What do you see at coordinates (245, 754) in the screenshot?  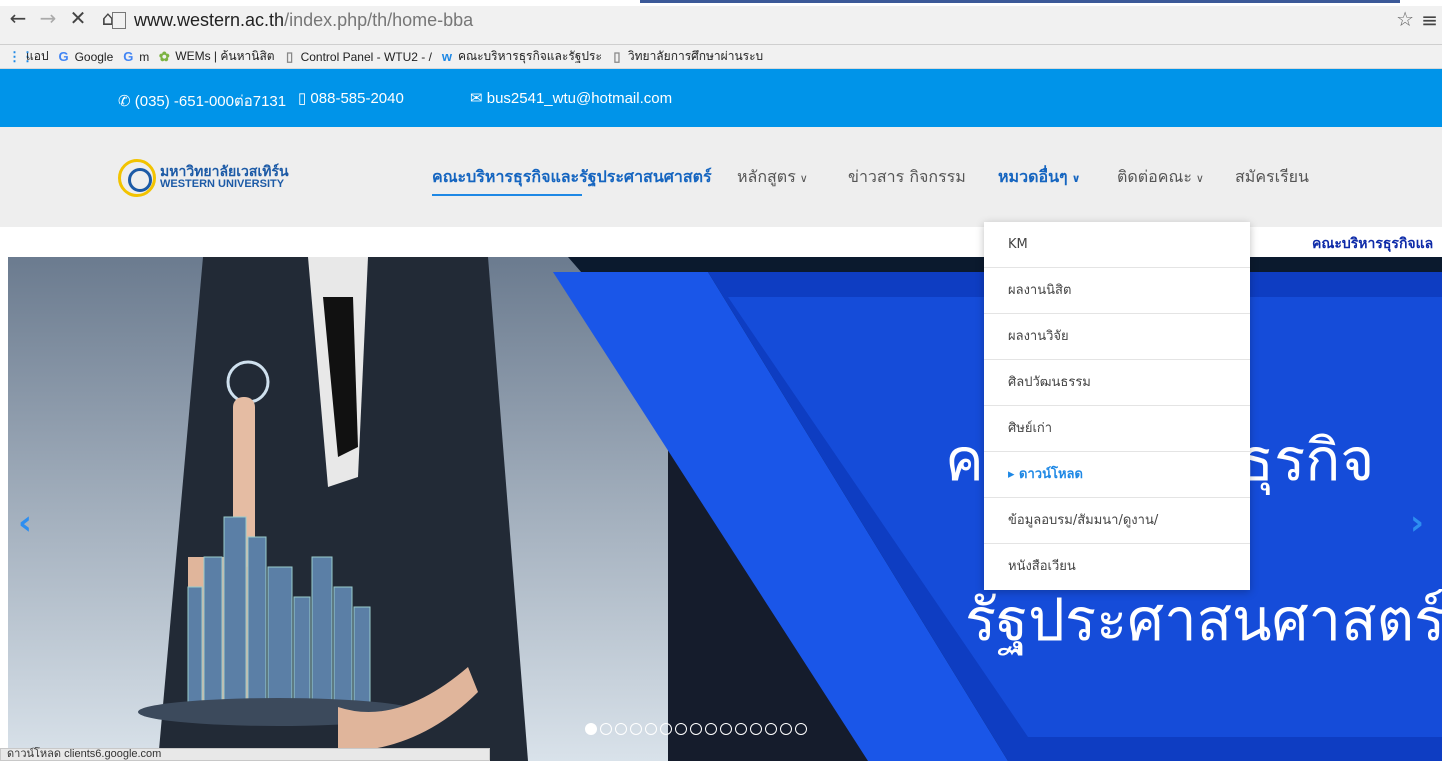 I see `status-bar: ดาวน์โหลด clients6.google.com` at bounding box center [245, 754].